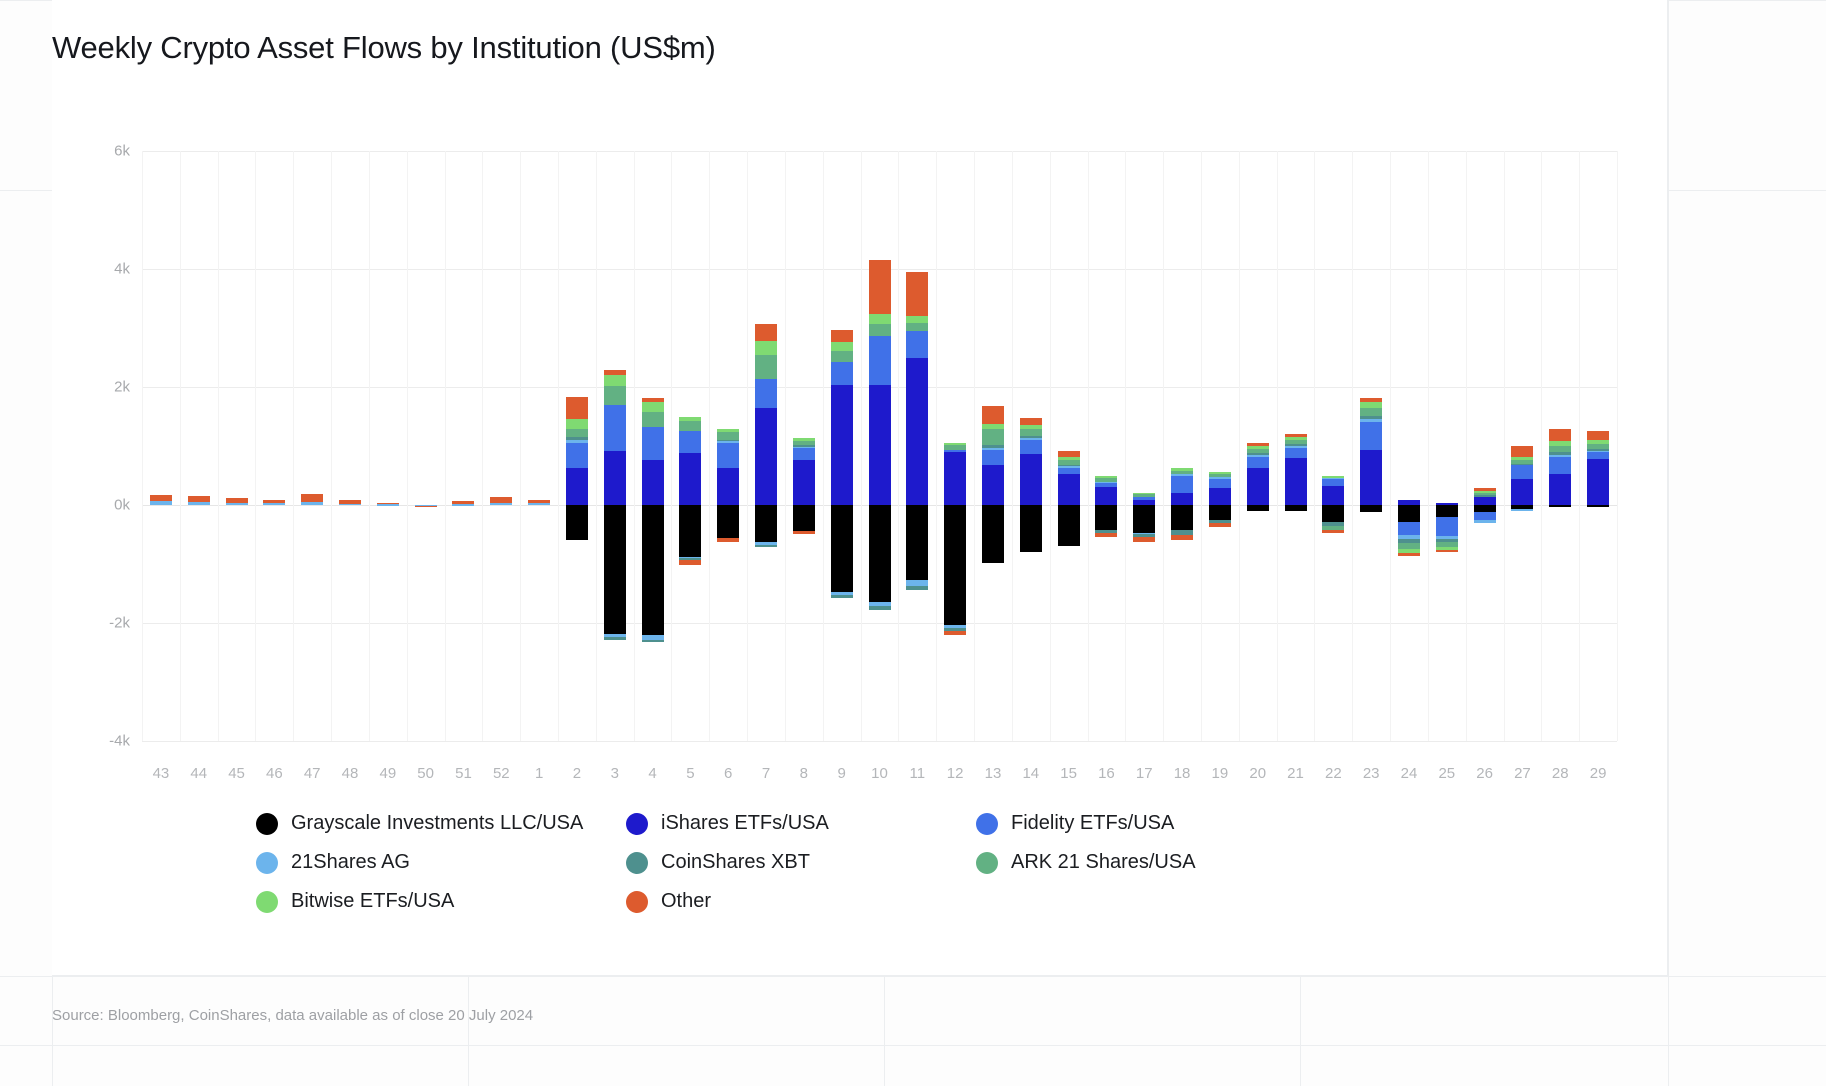 The height and width of the screenshot is (1086, 1826). Describe the element at coordinates (637, 823) in the screenshot. I see `legend-swatch-icon` at that location.